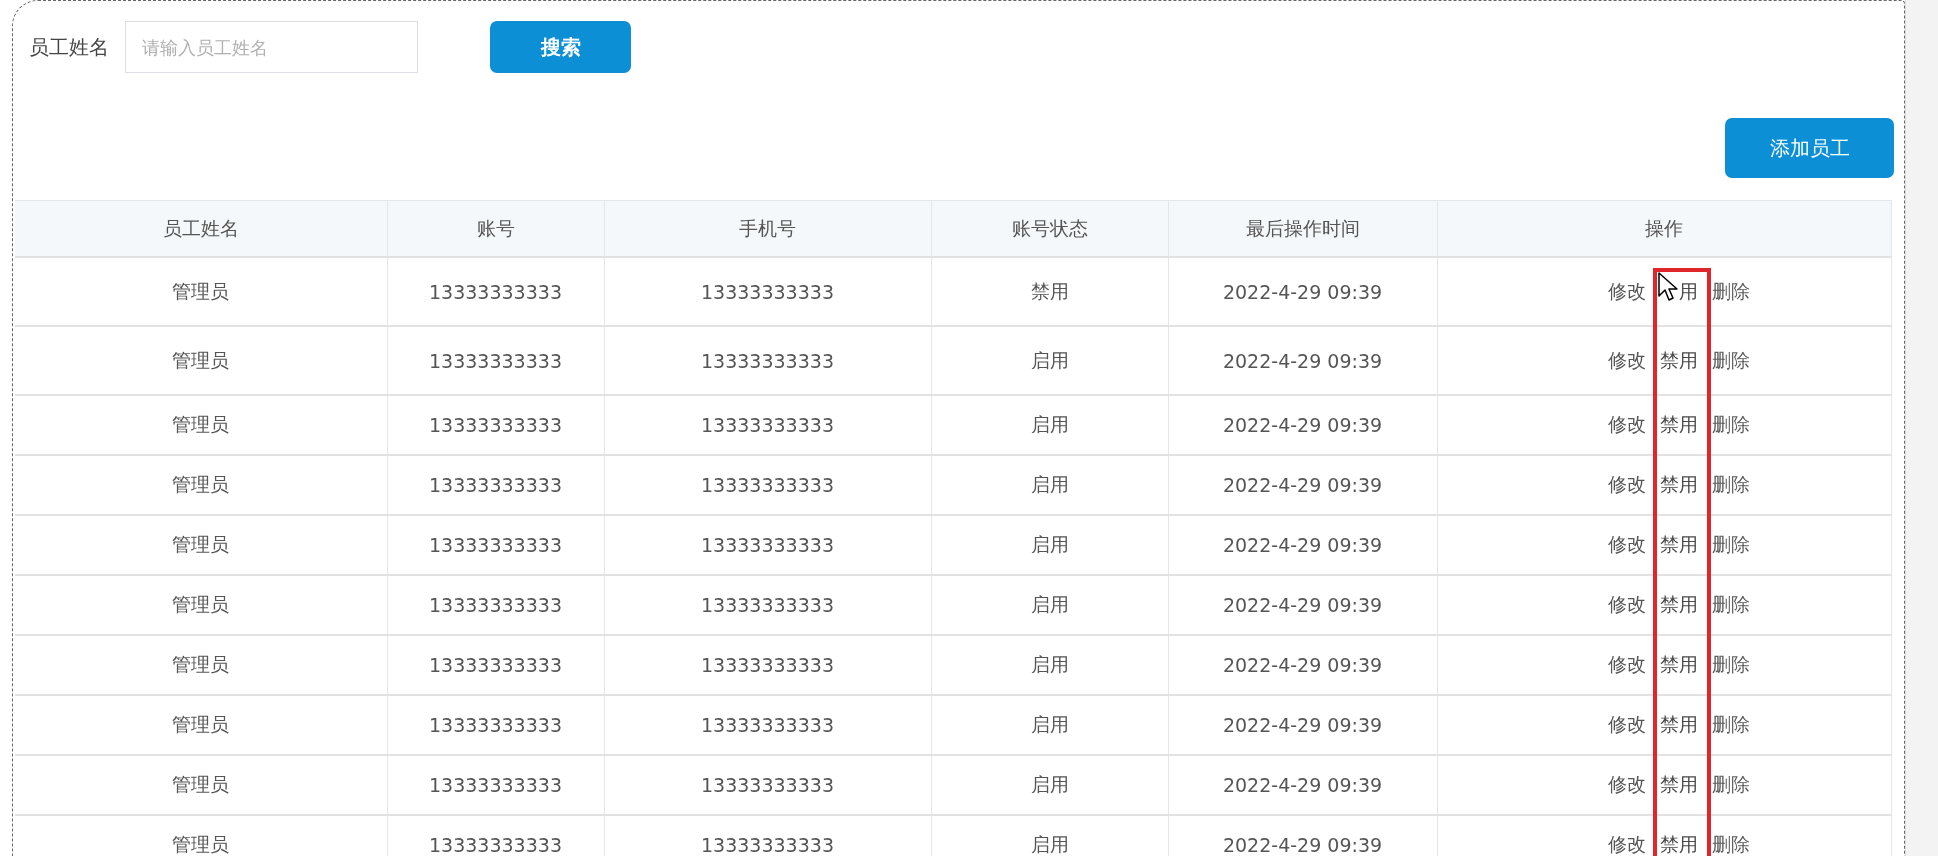 The image size is (1938, 856). I want to click on table-cell: 禁用, so click(1049, 291).